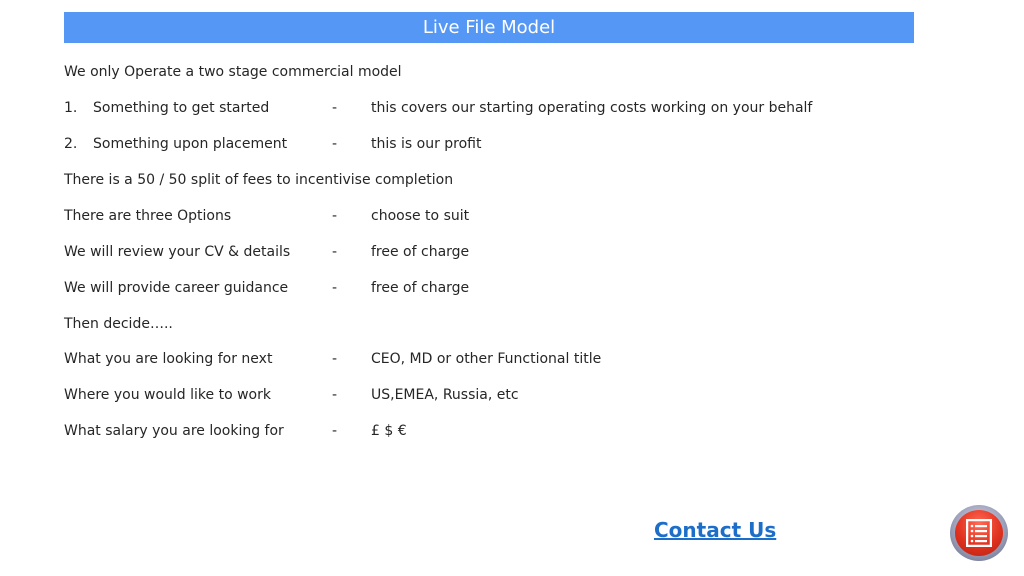  Describe the element at coordinates (181, 108) in the screenshot. I see `stage-label: Something to get started` at that location.